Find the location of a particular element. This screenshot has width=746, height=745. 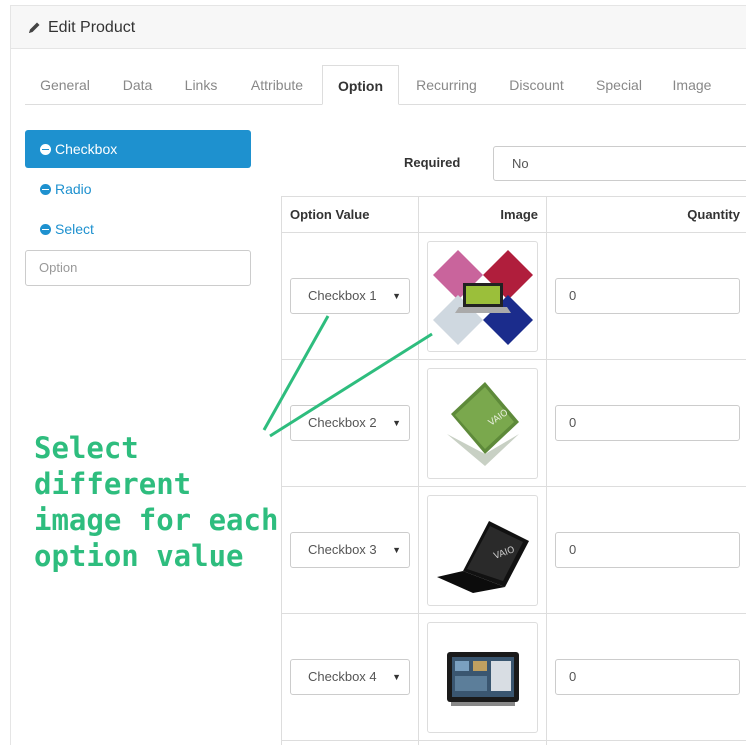

annotation-arrows is located at coordinates (347, 376).